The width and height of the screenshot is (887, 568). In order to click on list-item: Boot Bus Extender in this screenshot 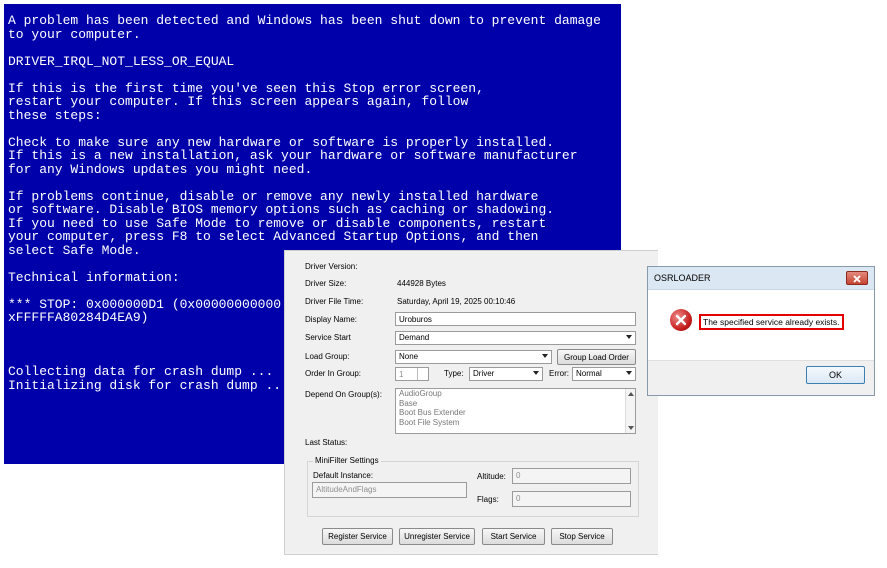, I will do `click(515, 413)`.